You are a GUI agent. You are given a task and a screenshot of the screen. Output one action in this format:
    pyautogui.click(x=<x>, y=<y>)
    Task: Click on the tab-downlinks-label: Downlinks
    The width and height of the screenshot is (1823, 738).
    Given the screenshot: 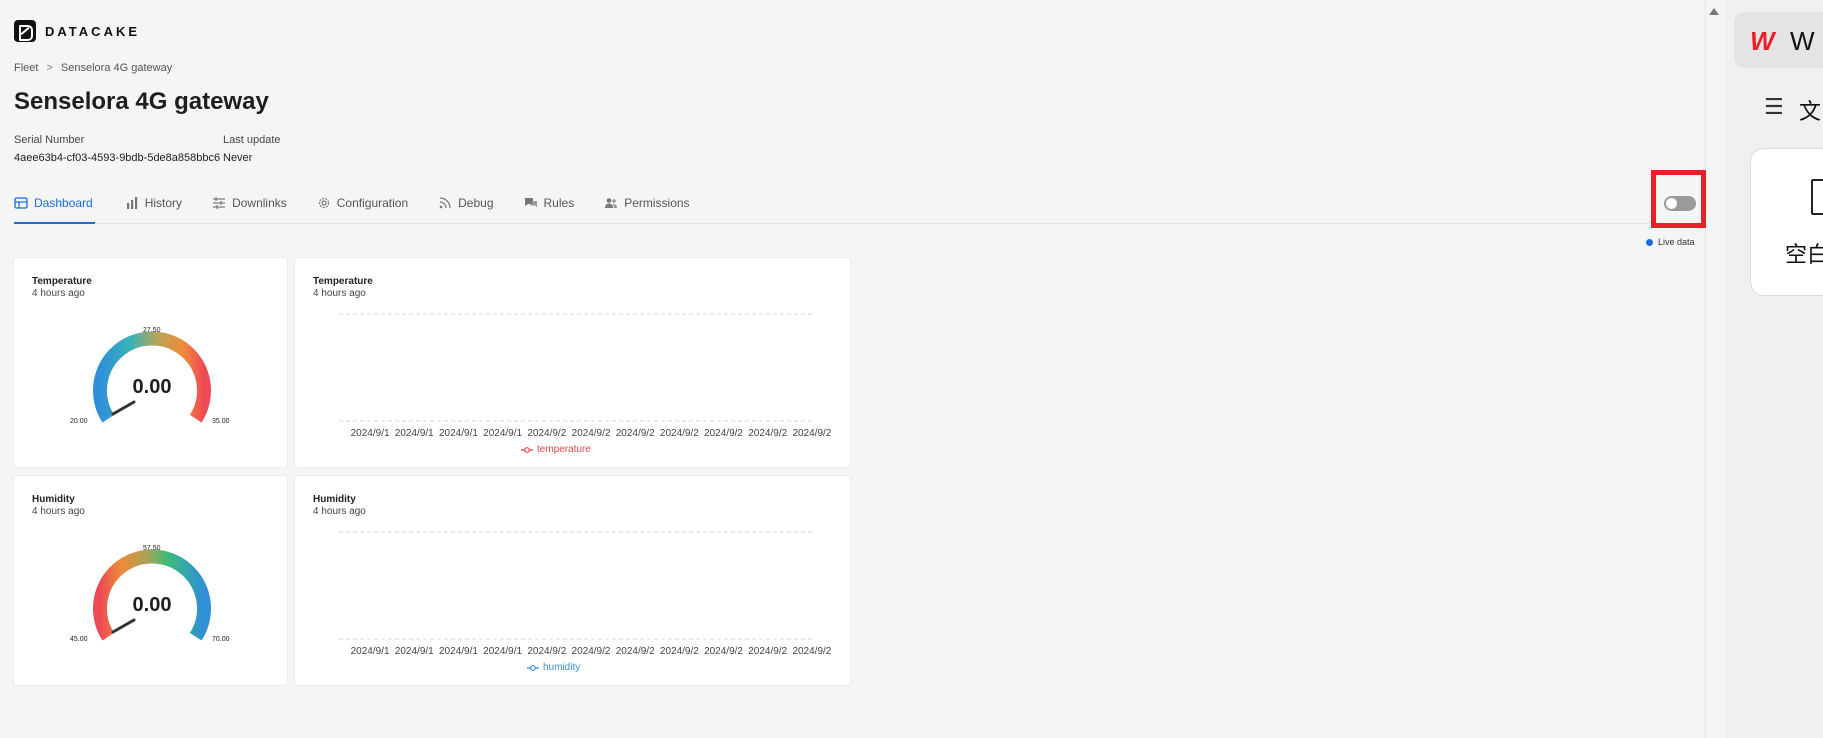 What is the action you would take?
    pyautogui.click(x=259, y=203)
    